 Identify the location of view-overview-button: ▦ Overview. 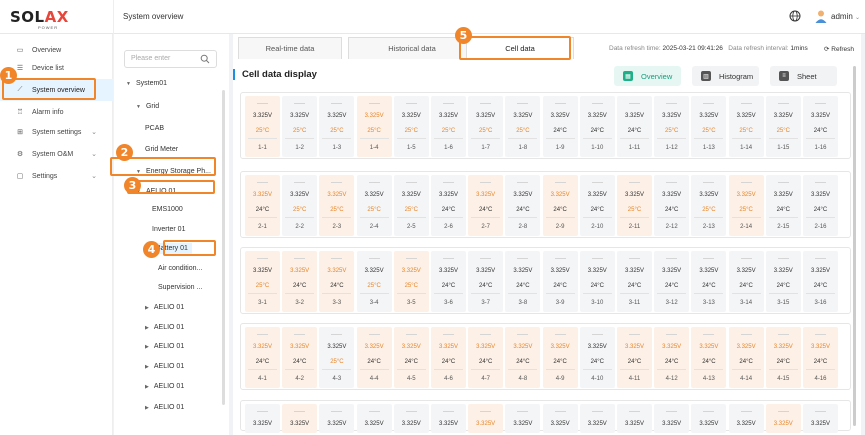
(647, 76).